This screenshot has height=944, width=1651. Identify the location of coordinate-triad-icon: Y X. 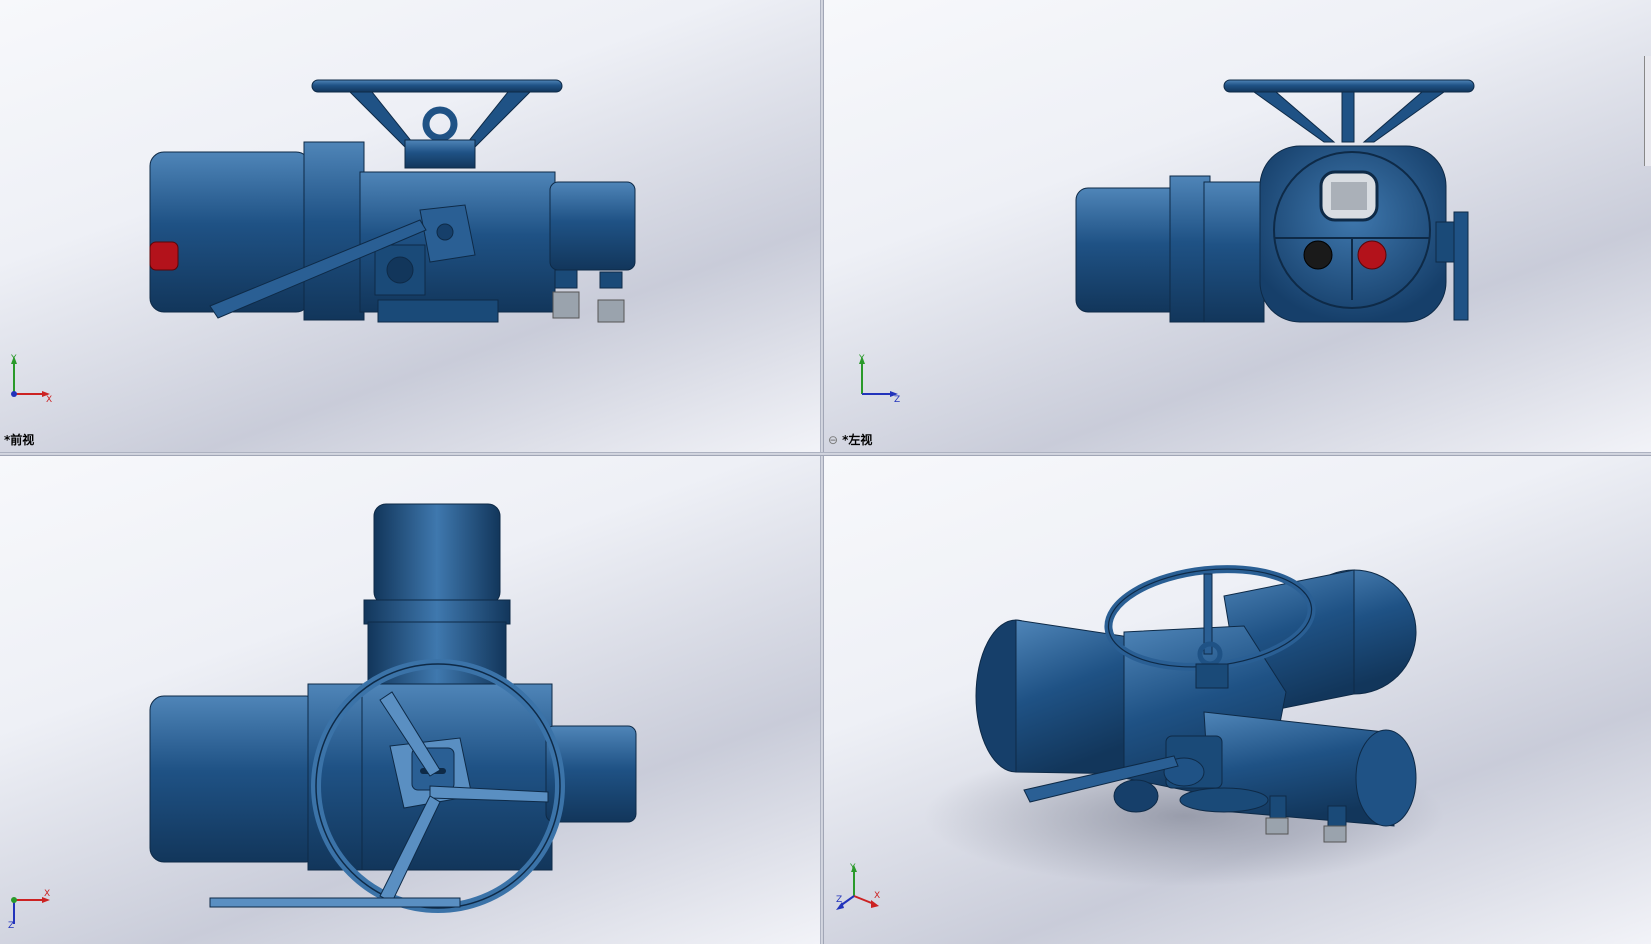
(31, 379).